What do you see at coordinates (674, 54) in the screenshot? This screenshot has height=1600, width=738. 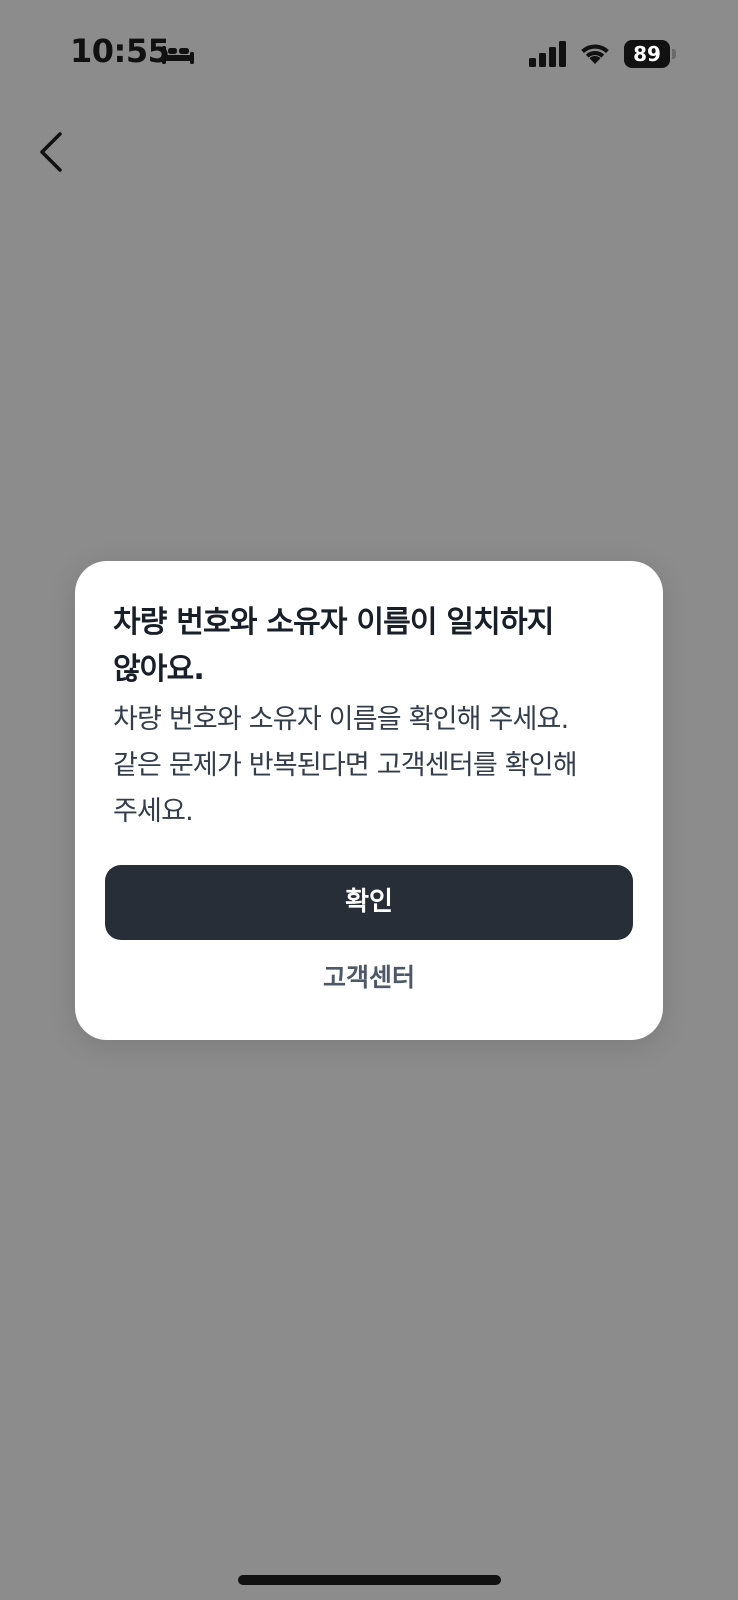 I see `battery-nub` at bounding box center [674, 54].